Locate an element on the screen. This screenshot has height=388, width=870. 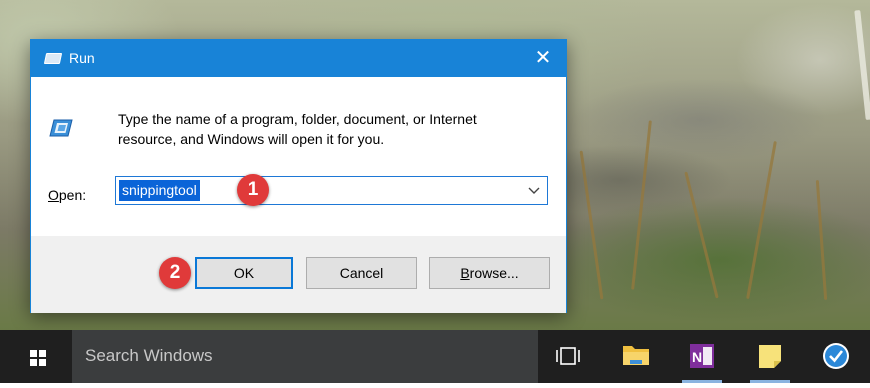
browse-accelerator: B is located at coordinates (465, 273).